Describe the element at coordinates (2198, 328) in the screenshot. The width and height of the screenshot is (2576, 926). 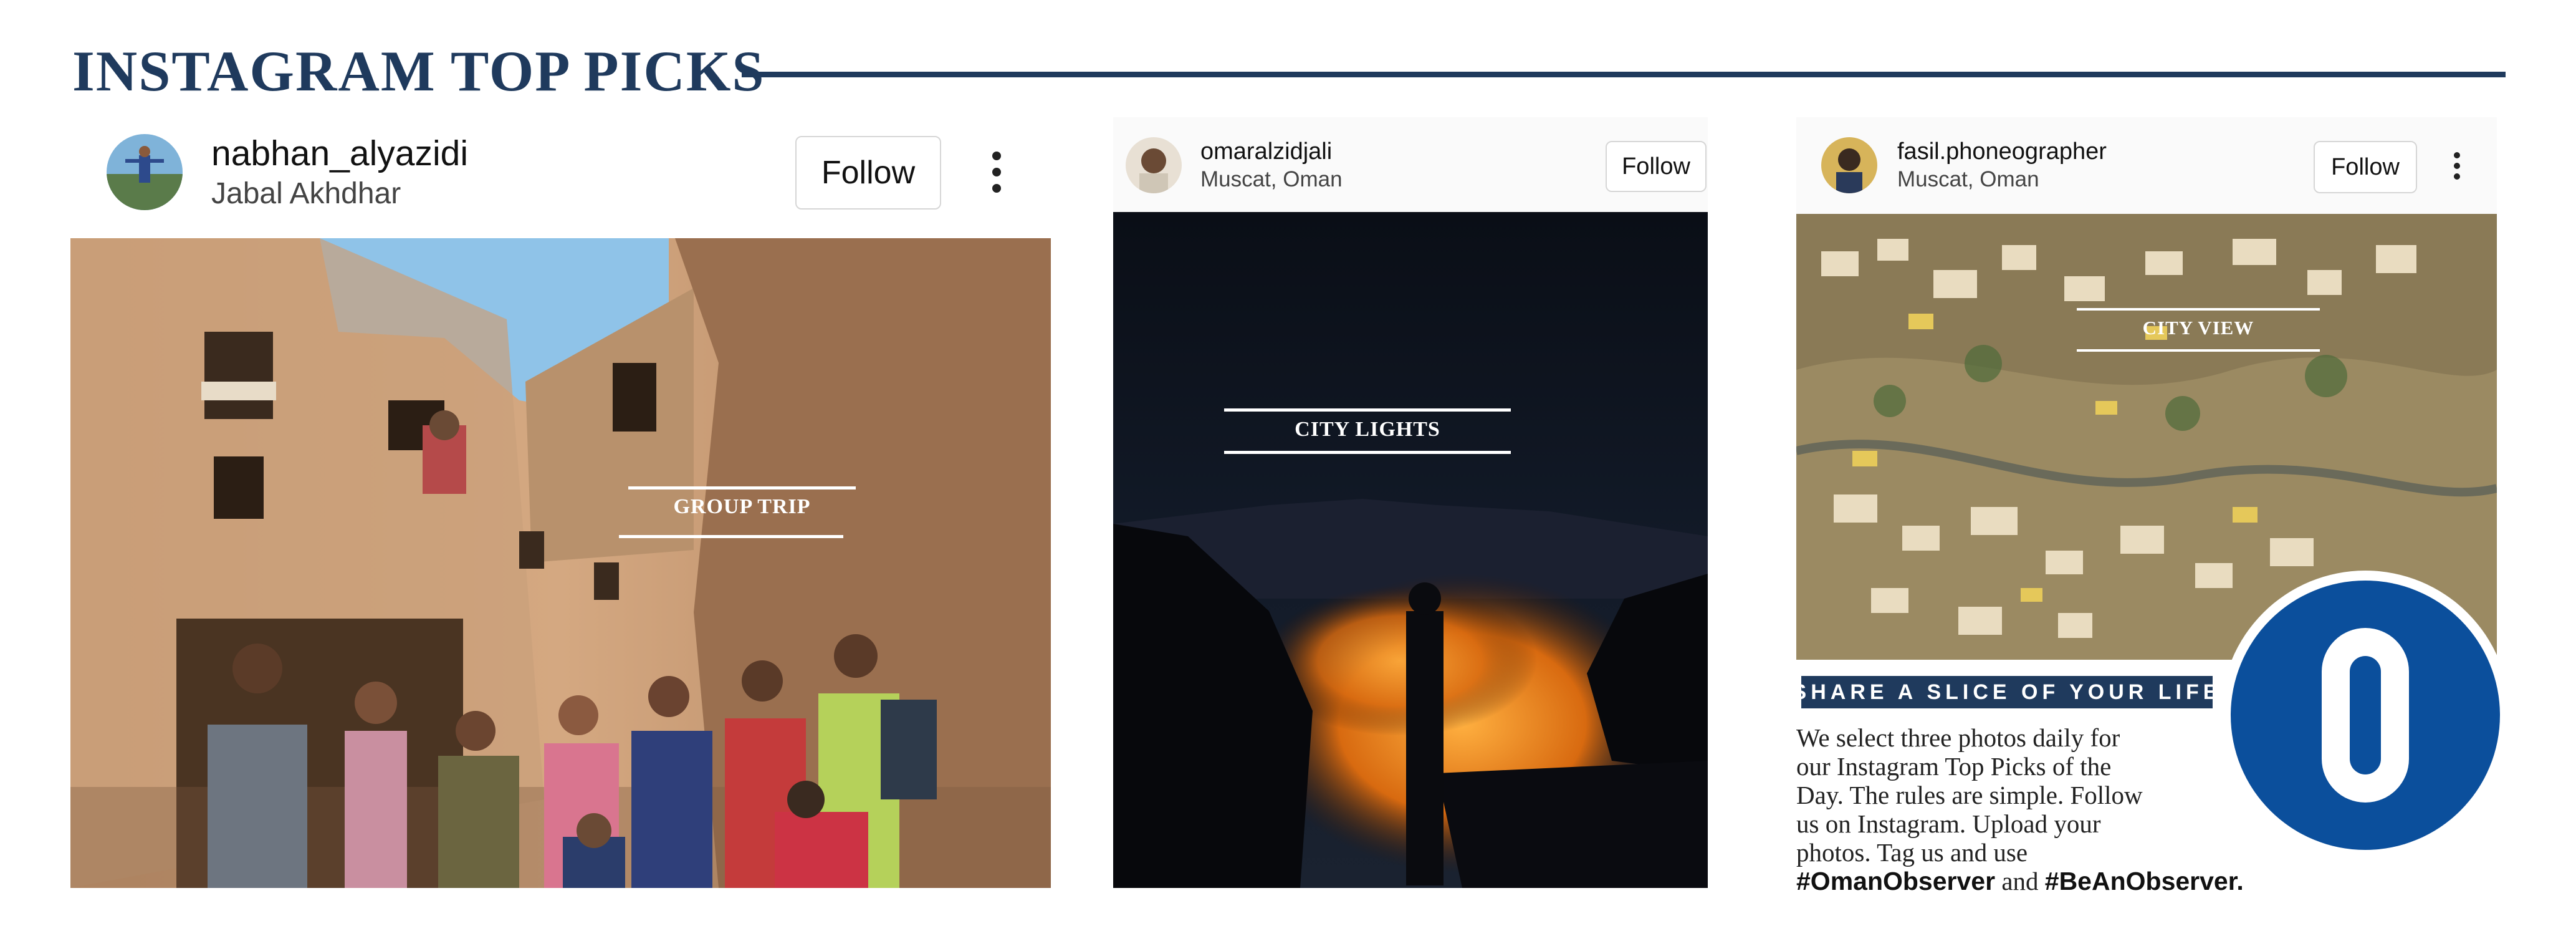
I see `photo-tag: CITY VIEW` at that location.